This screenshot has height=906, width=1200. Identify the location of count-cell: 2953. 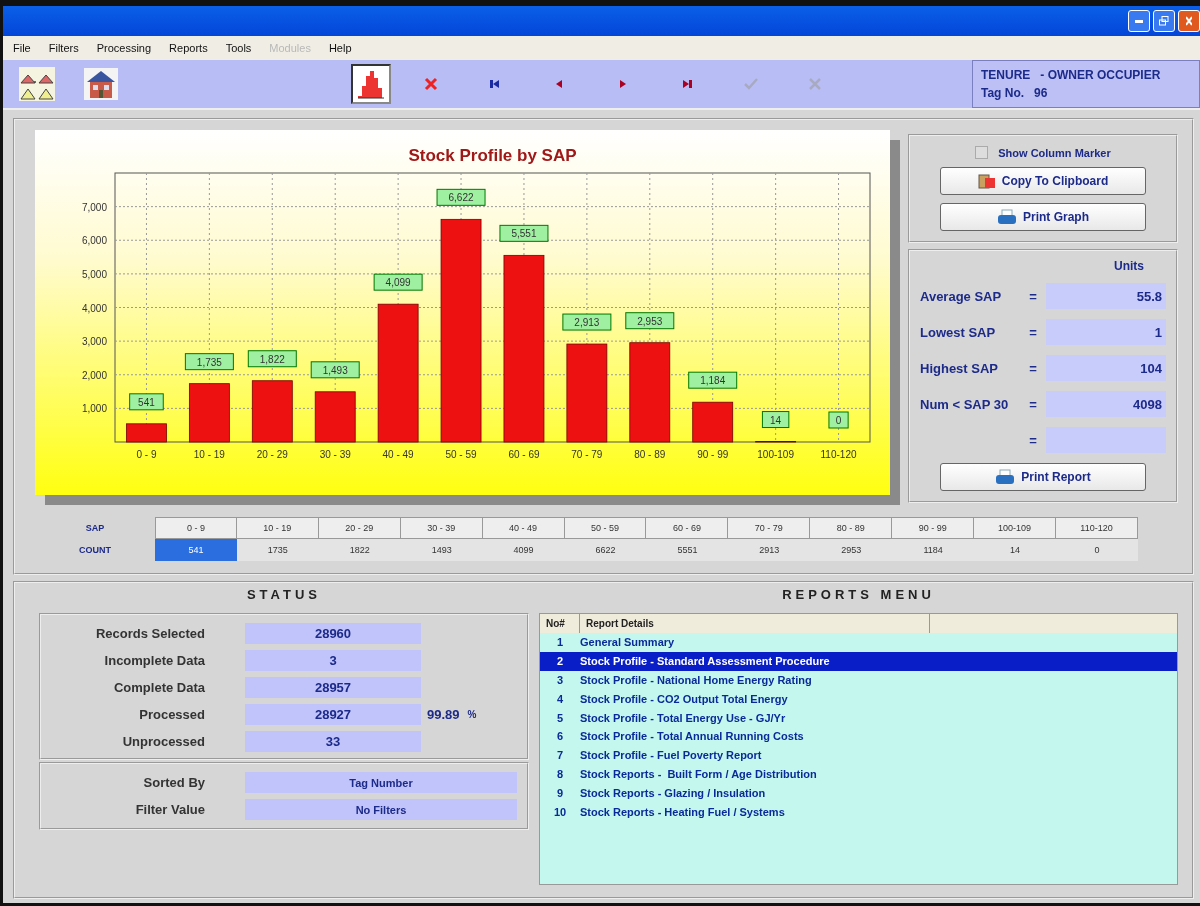
(851, 550).